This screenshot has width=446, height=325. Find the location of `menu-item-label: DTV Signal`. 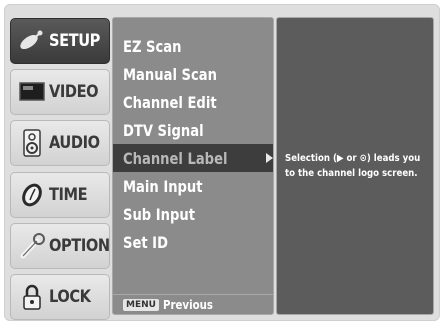

menu-item-label: DTV Signal is located at coordinates (163, 130).